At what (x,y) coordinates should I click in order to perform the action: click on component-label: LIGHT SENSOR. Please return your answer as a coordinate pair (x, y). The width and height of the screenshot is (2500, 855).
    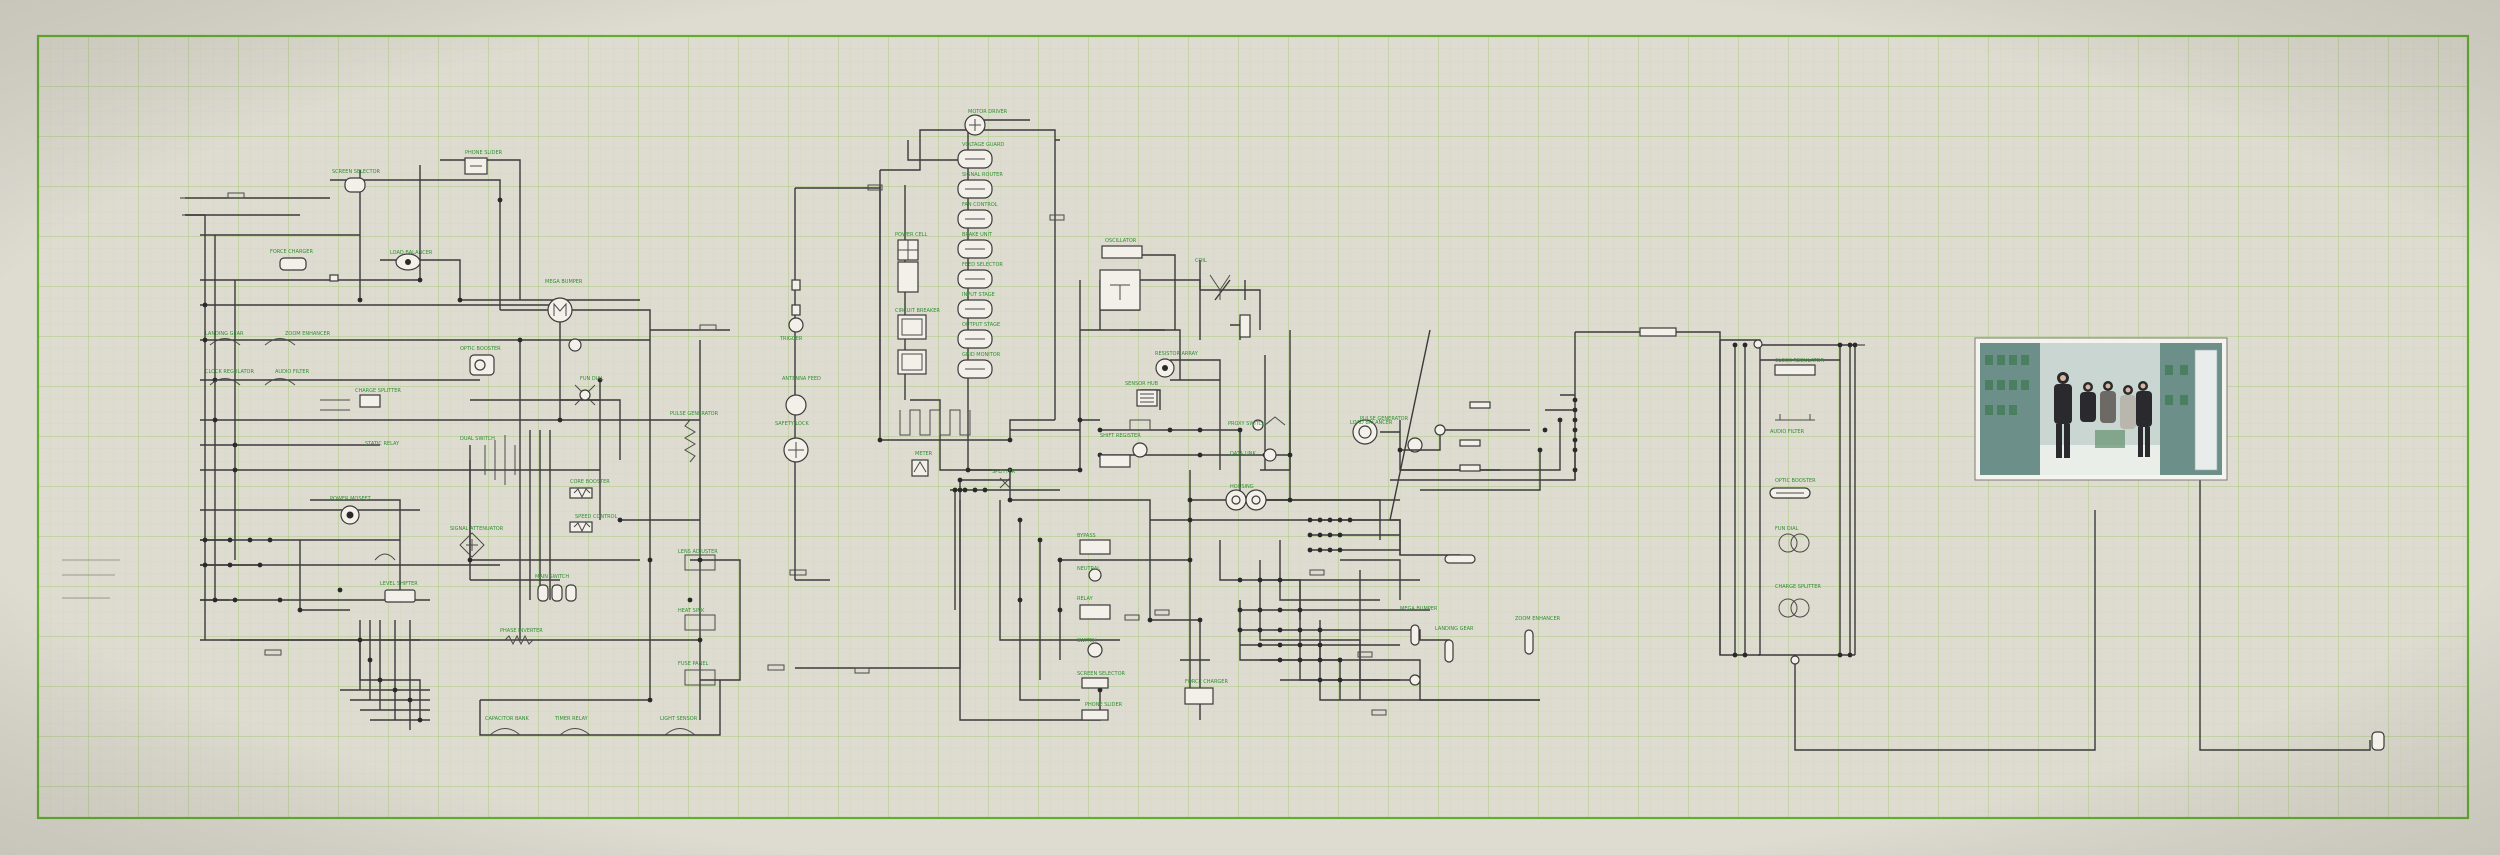
    Looking at the image, I should click on (679, 719).